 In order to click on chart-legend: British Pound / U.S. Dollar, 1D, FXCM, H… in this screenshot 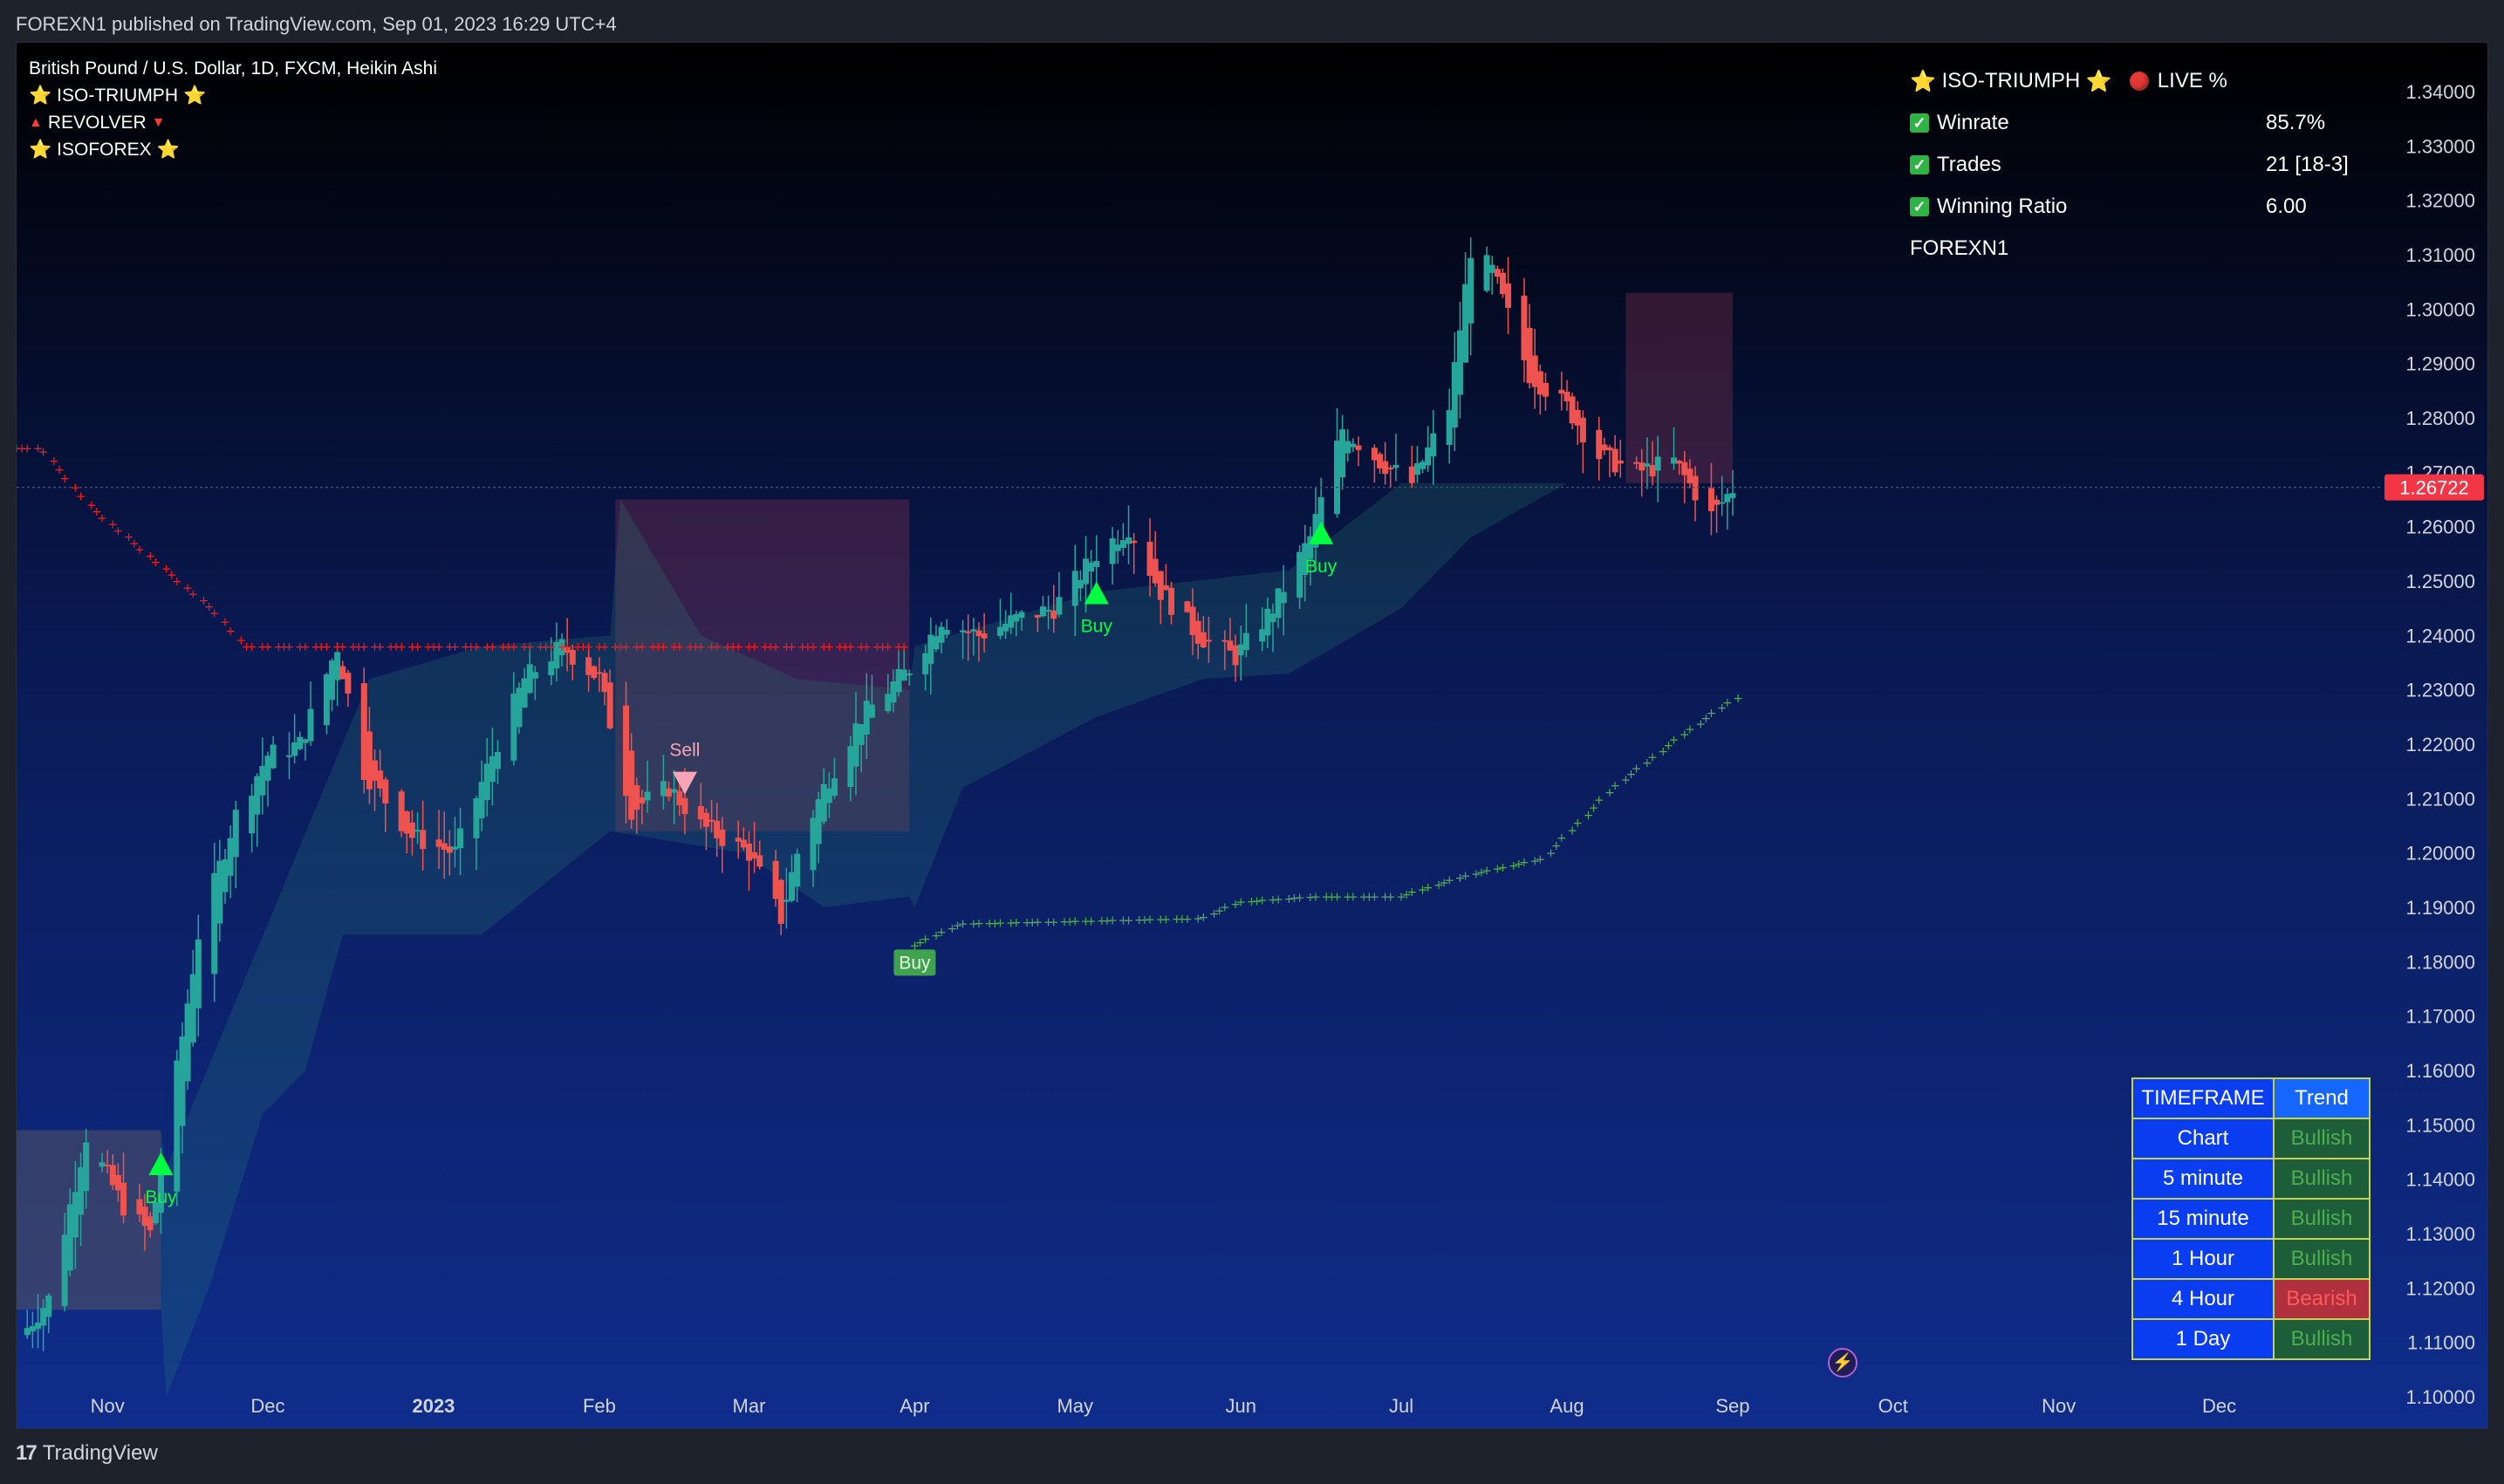, I will do `click(233, 109)`.